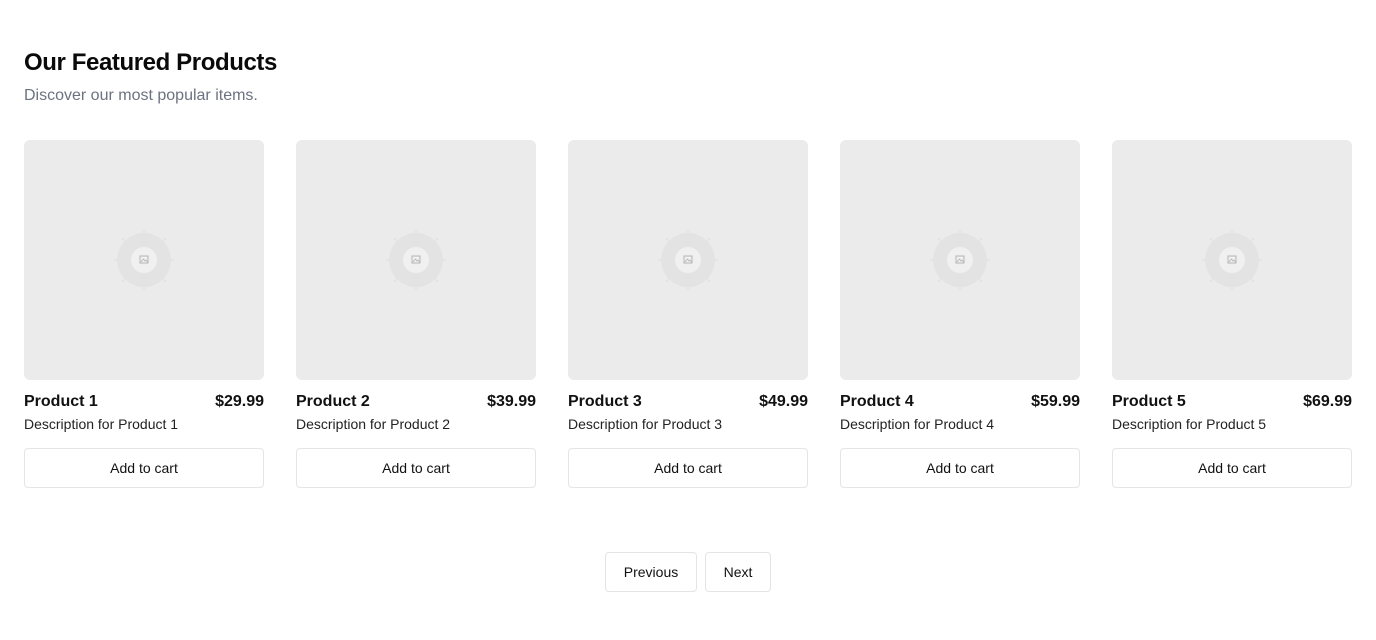 The width and height of the screenshot is (1376, 640). I want to click on product-name: Product 3, so click(605, 401).